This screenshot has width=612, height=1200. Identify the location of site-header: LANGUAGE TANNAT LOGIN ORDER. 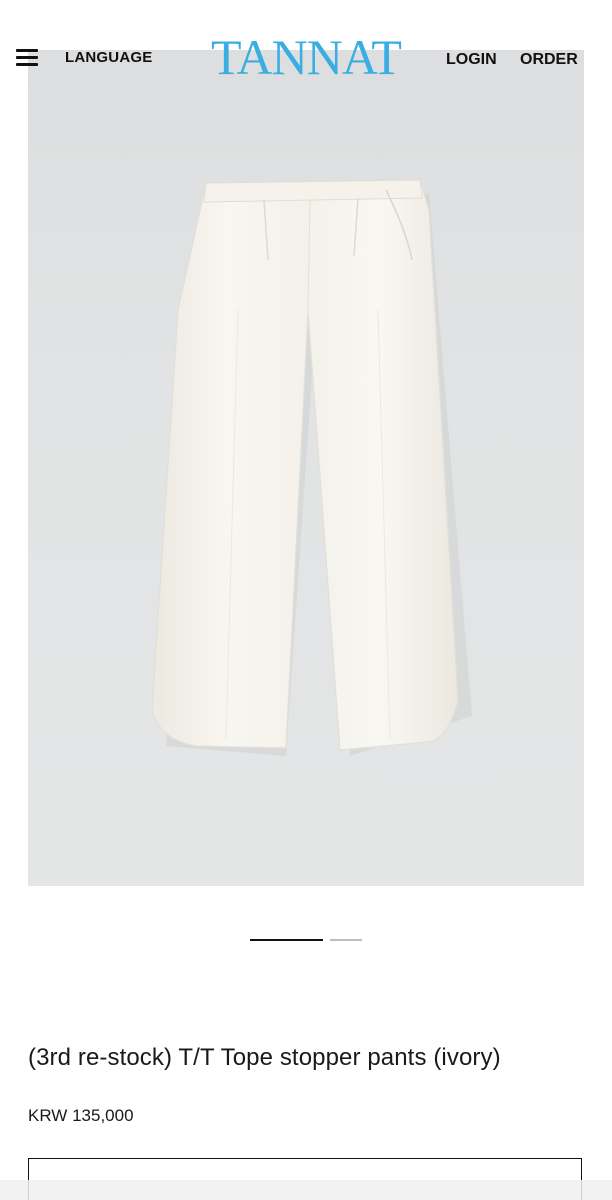
(306, 50).